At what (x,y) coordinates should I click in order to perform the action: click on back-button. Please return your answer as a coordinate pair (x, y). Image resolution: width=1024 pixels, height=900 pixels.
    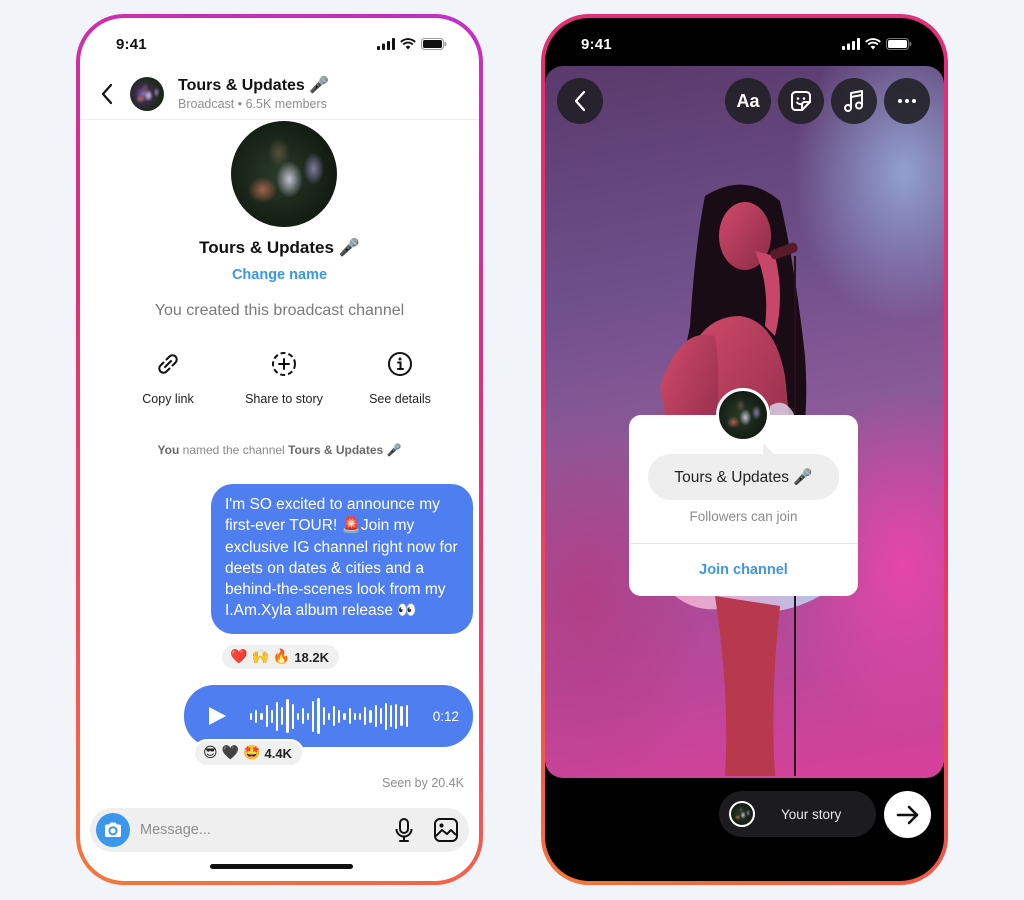
    Looking at the image, I should click on (111, 94).